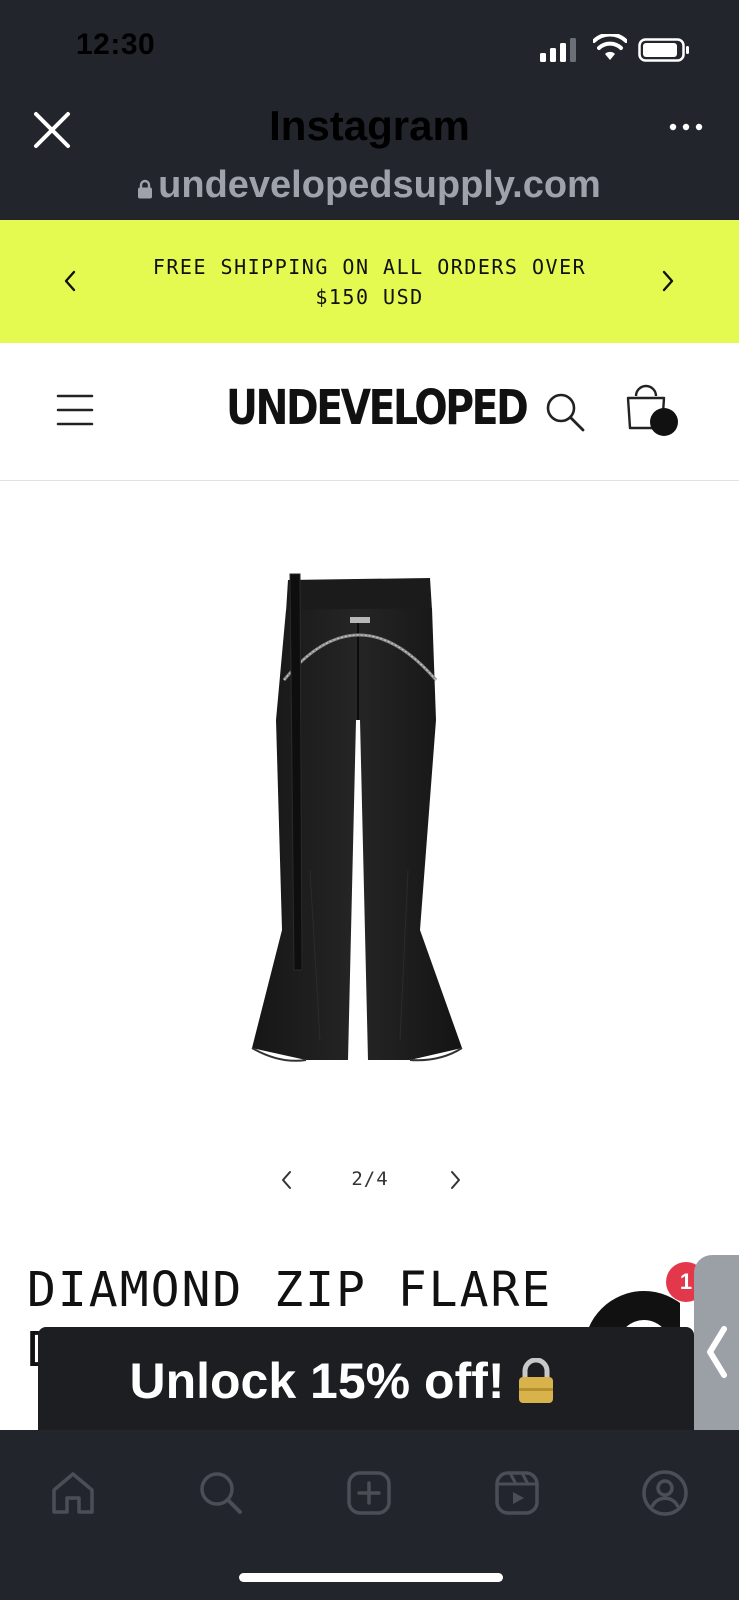 The width and height of the screenshot is (739, 1600). What do you see at coordinates (610, 47) in the screenshot?
I see `wifi-icon` at bounding box center [610, 47].